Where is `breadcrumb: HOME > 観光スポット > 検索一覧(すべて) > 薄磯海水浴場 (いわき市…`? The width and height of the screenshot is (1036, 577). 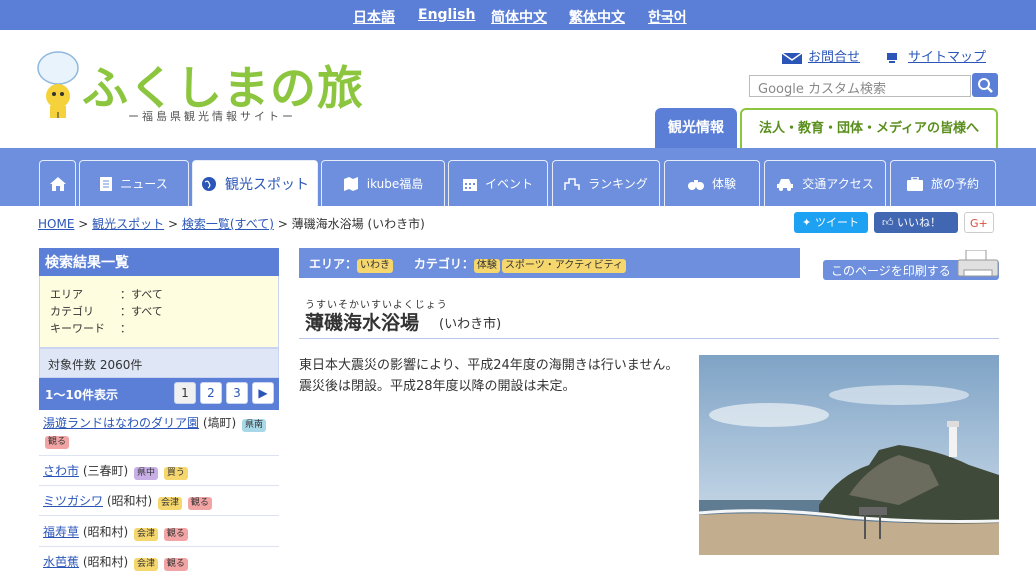 breadcrumb: HOME > 観光スポット > 検索一覧(すべて) > 薄磯海水浴場 (いわき市… is located at coordinates (231, 223).